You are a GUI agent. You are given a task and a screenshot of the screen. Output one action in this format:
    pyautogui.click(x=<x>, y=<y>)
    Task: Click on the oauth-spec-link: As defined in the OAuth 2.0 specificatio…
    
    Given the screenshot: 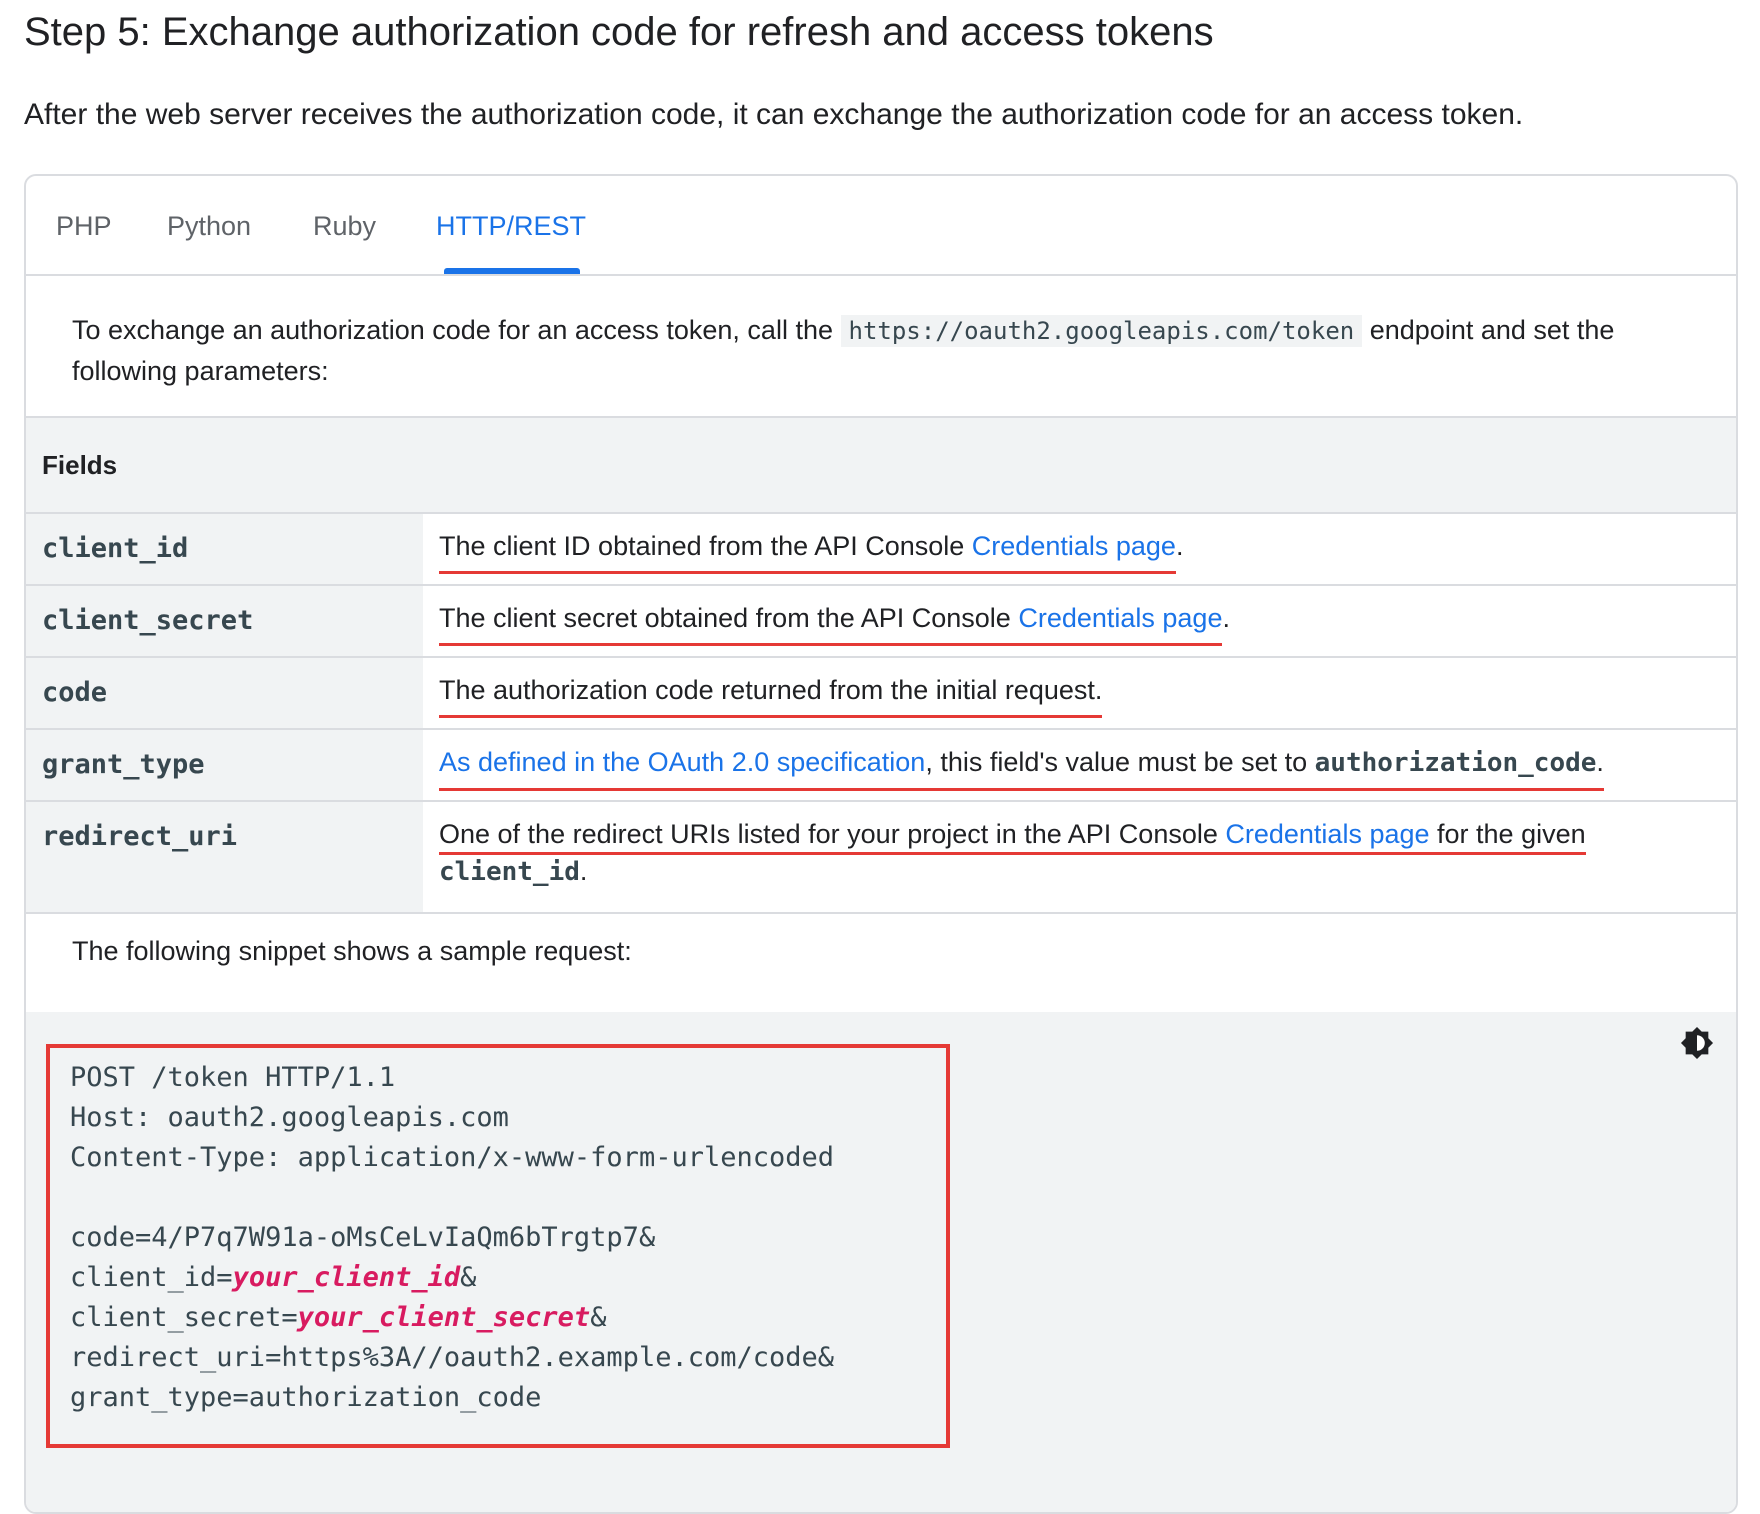 What is the action you would take?
    pyautogui.click(x=682, y=762)
    